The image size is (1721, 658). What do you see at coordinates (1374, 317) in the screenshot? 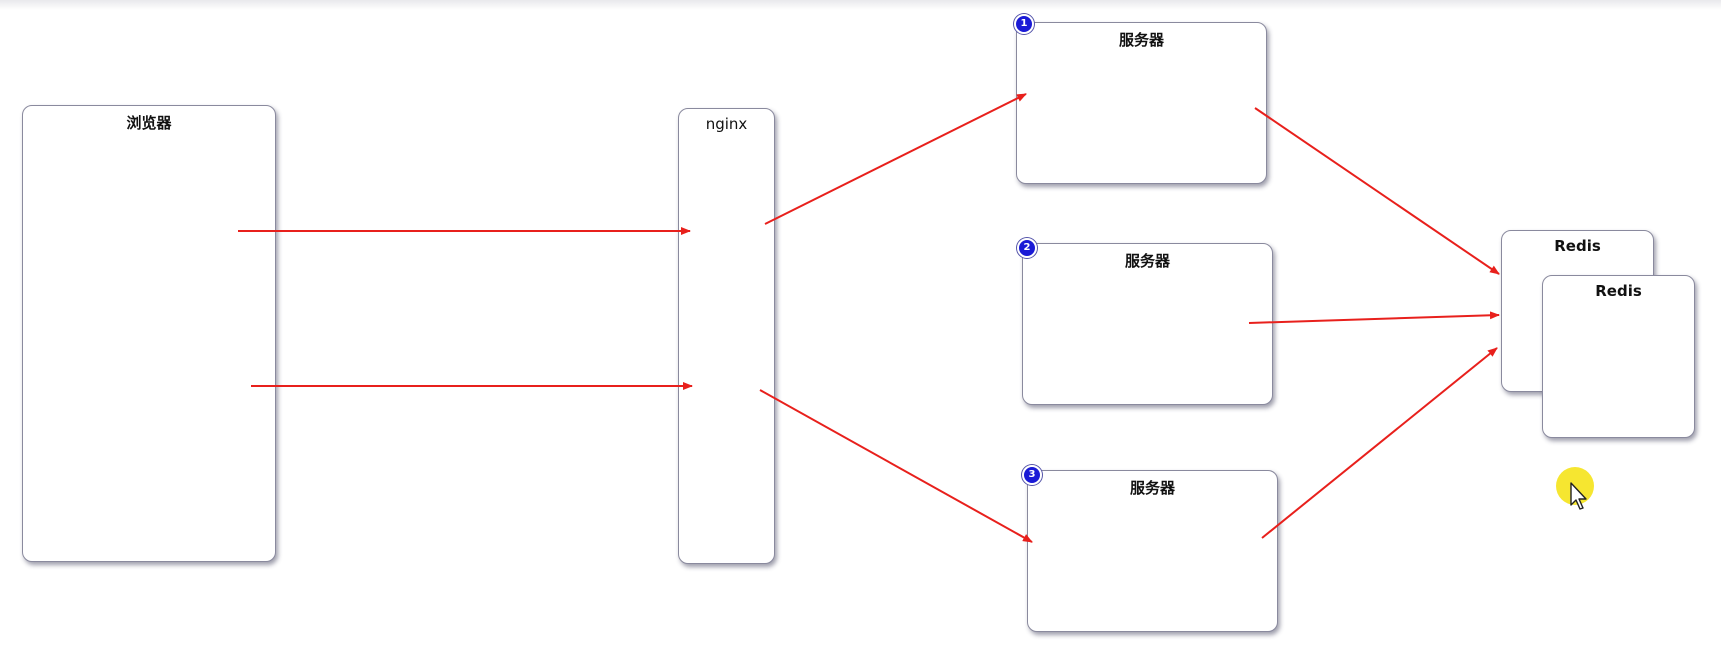
I see `arrow-server-2-to-redis` at bounding box center [1374, 317].